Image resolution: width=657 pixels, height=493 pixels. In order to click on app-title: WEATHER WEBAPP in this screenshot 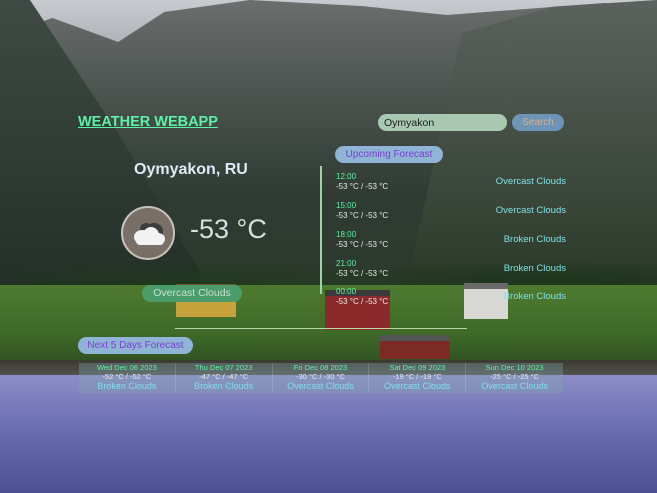, I will do `click(148, 122)`.